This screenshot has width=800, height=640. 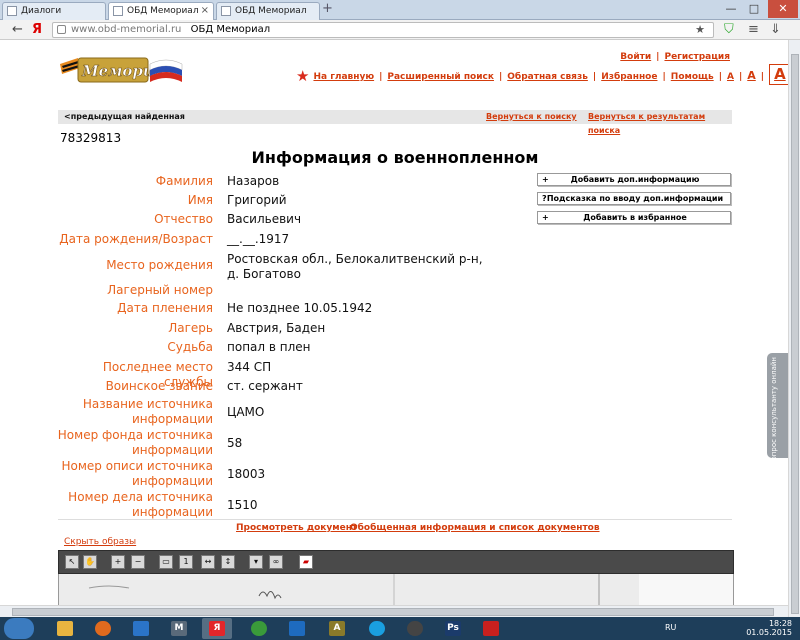 What do you see at coordinates (140, 504) in the screenshot?
I see `field-label: Номер дела источника информации` at bounding box center [140, 504].